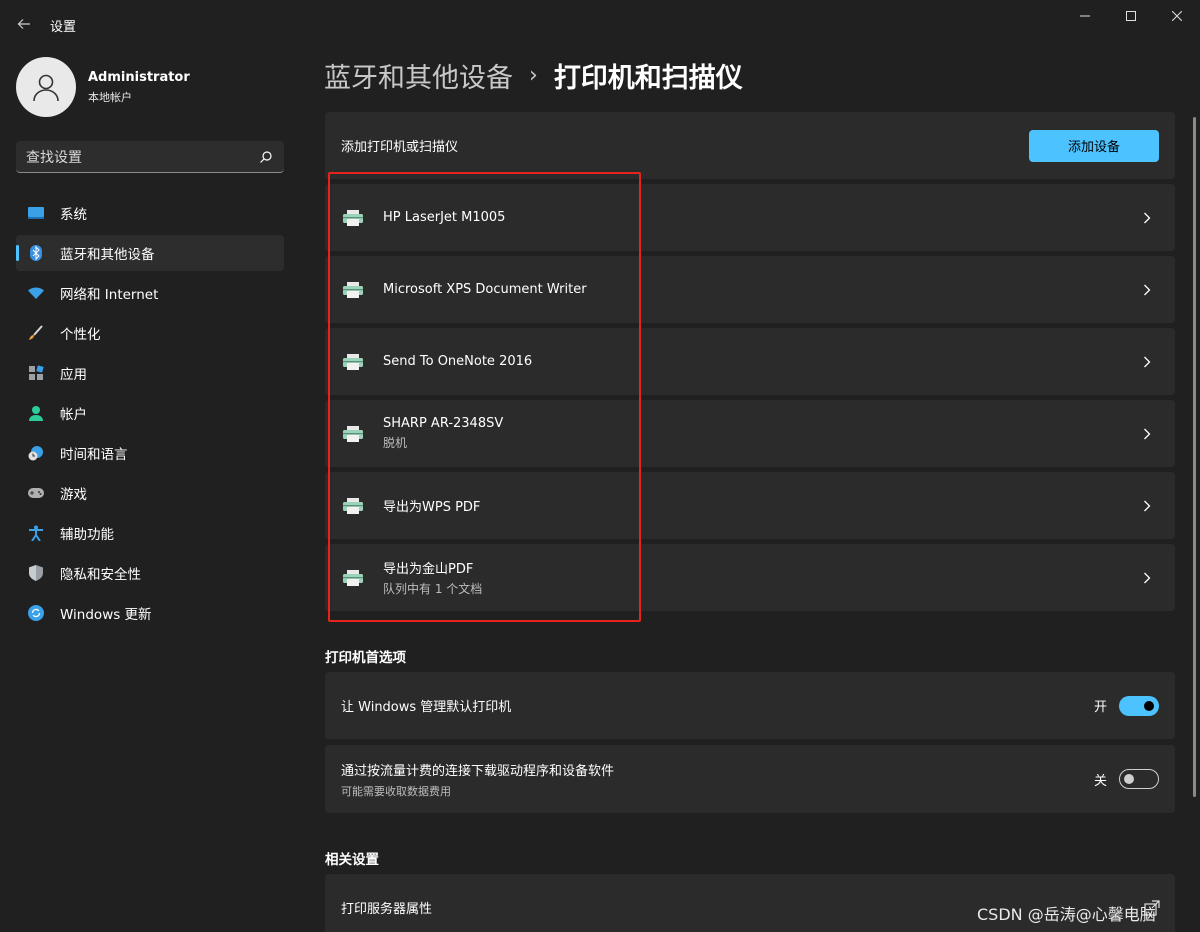  I want to click on search-placeholder: 查找设置, so click(54, 157).